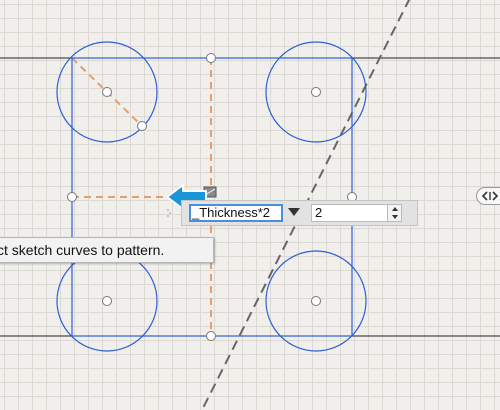 The image size is (500, 410). Describe the element at coordinates (107, 250) in the screenshot. I see `tooltip: ct sketch curves to pattern.` at that location.